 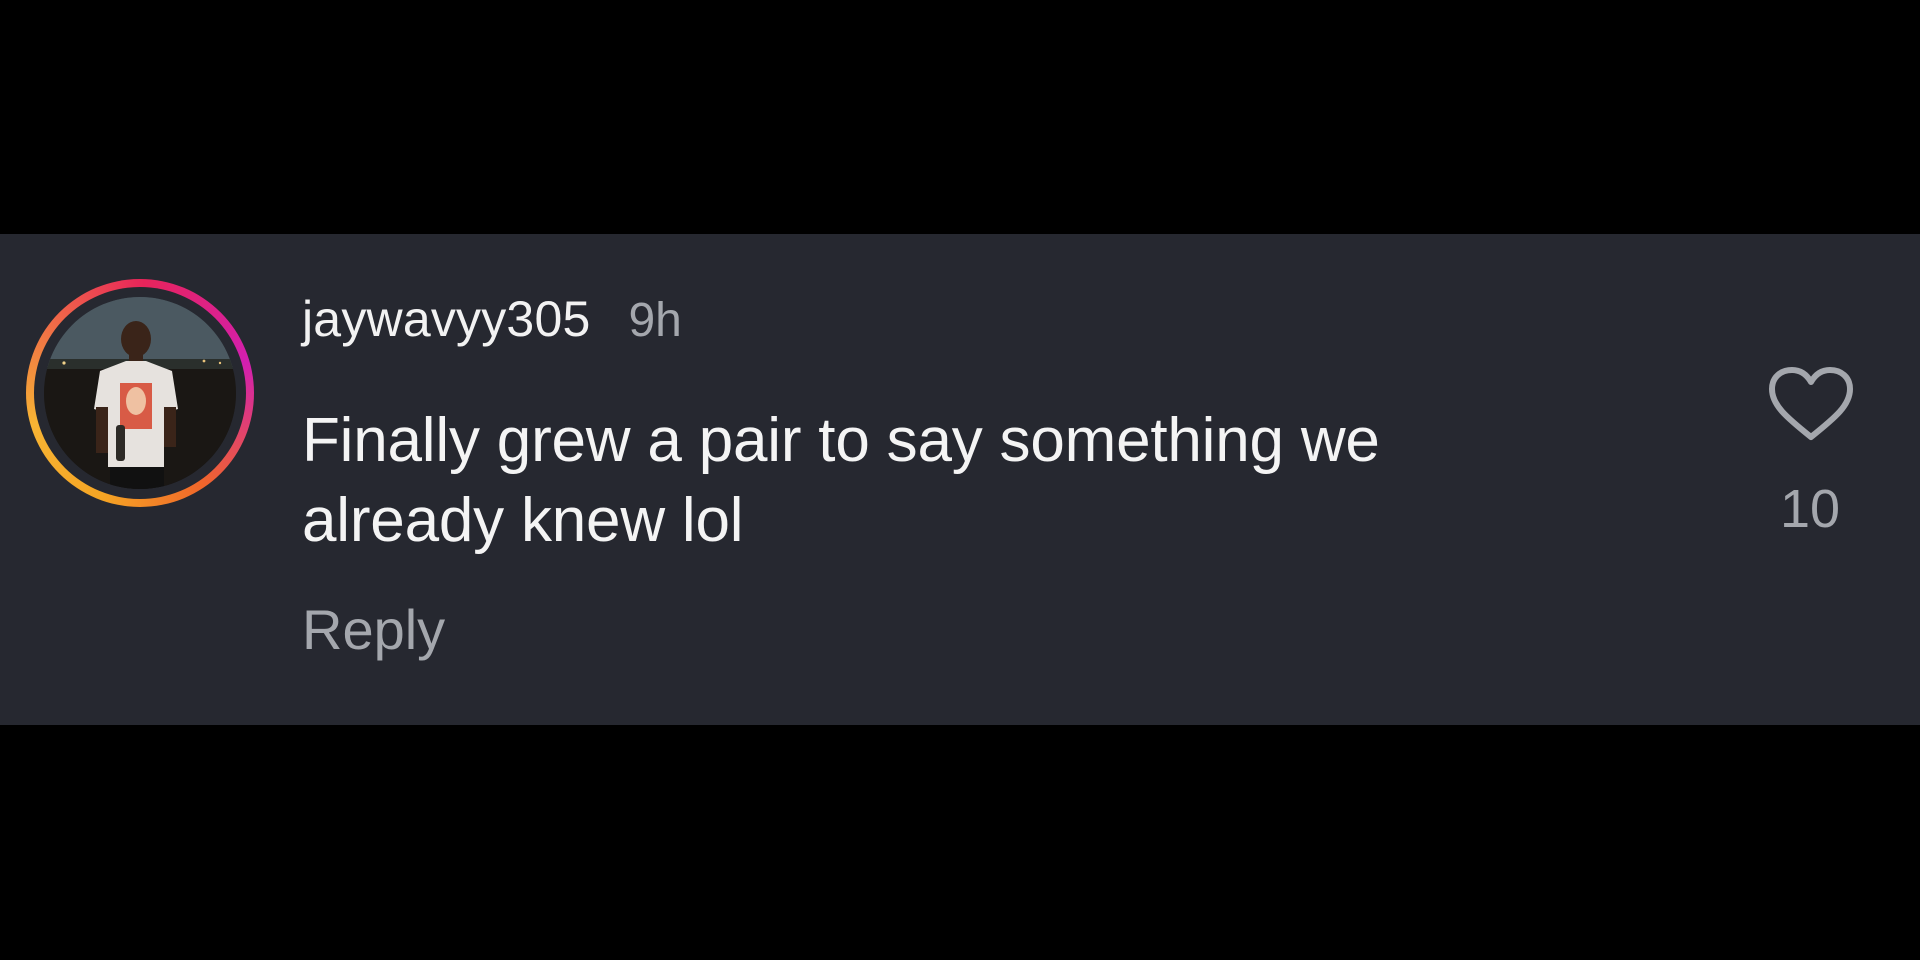 What do you see at coordinates (1810, 509) in the screenshot?
I see `like-count: 10` at bounding box center [1810, 509].